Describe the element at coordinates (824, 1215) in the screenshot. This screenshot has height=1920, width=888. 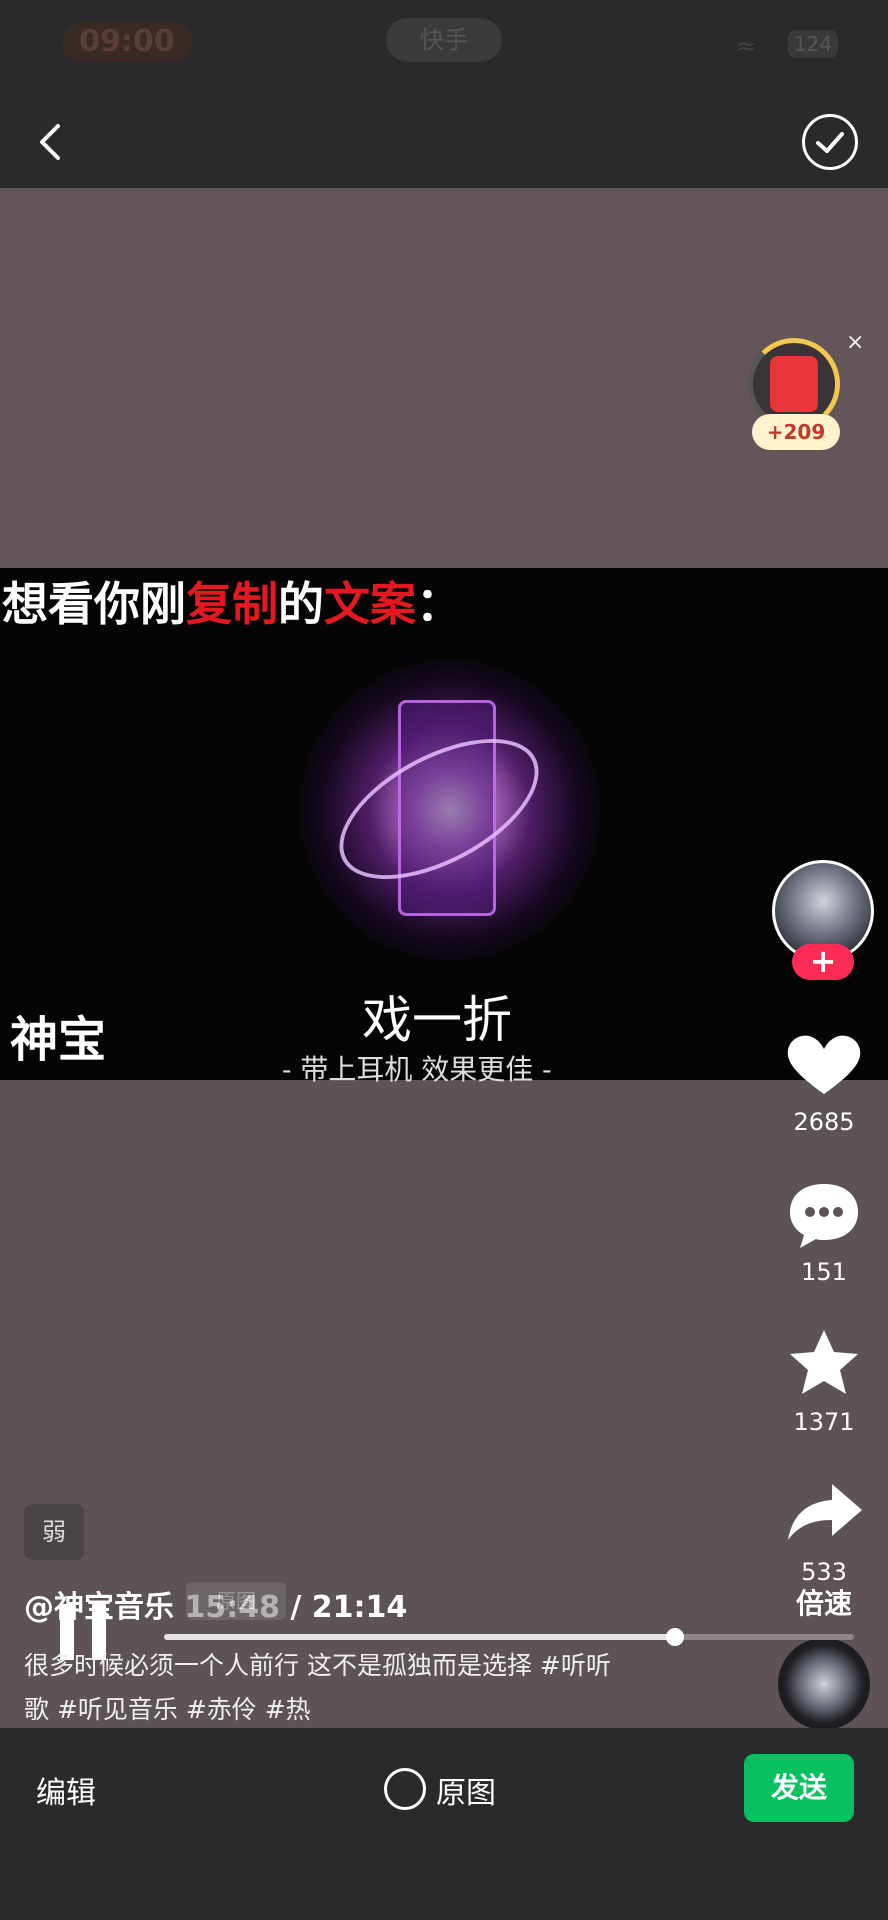
I see `comment-icon` at that location.